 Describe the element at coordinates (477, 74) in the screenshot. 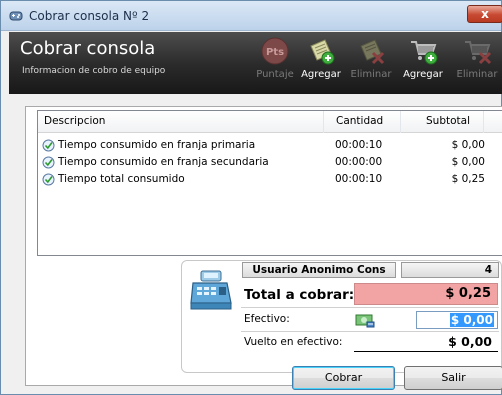

I see `toolbar-eliminar-cart-label: Eliminar` at that location.